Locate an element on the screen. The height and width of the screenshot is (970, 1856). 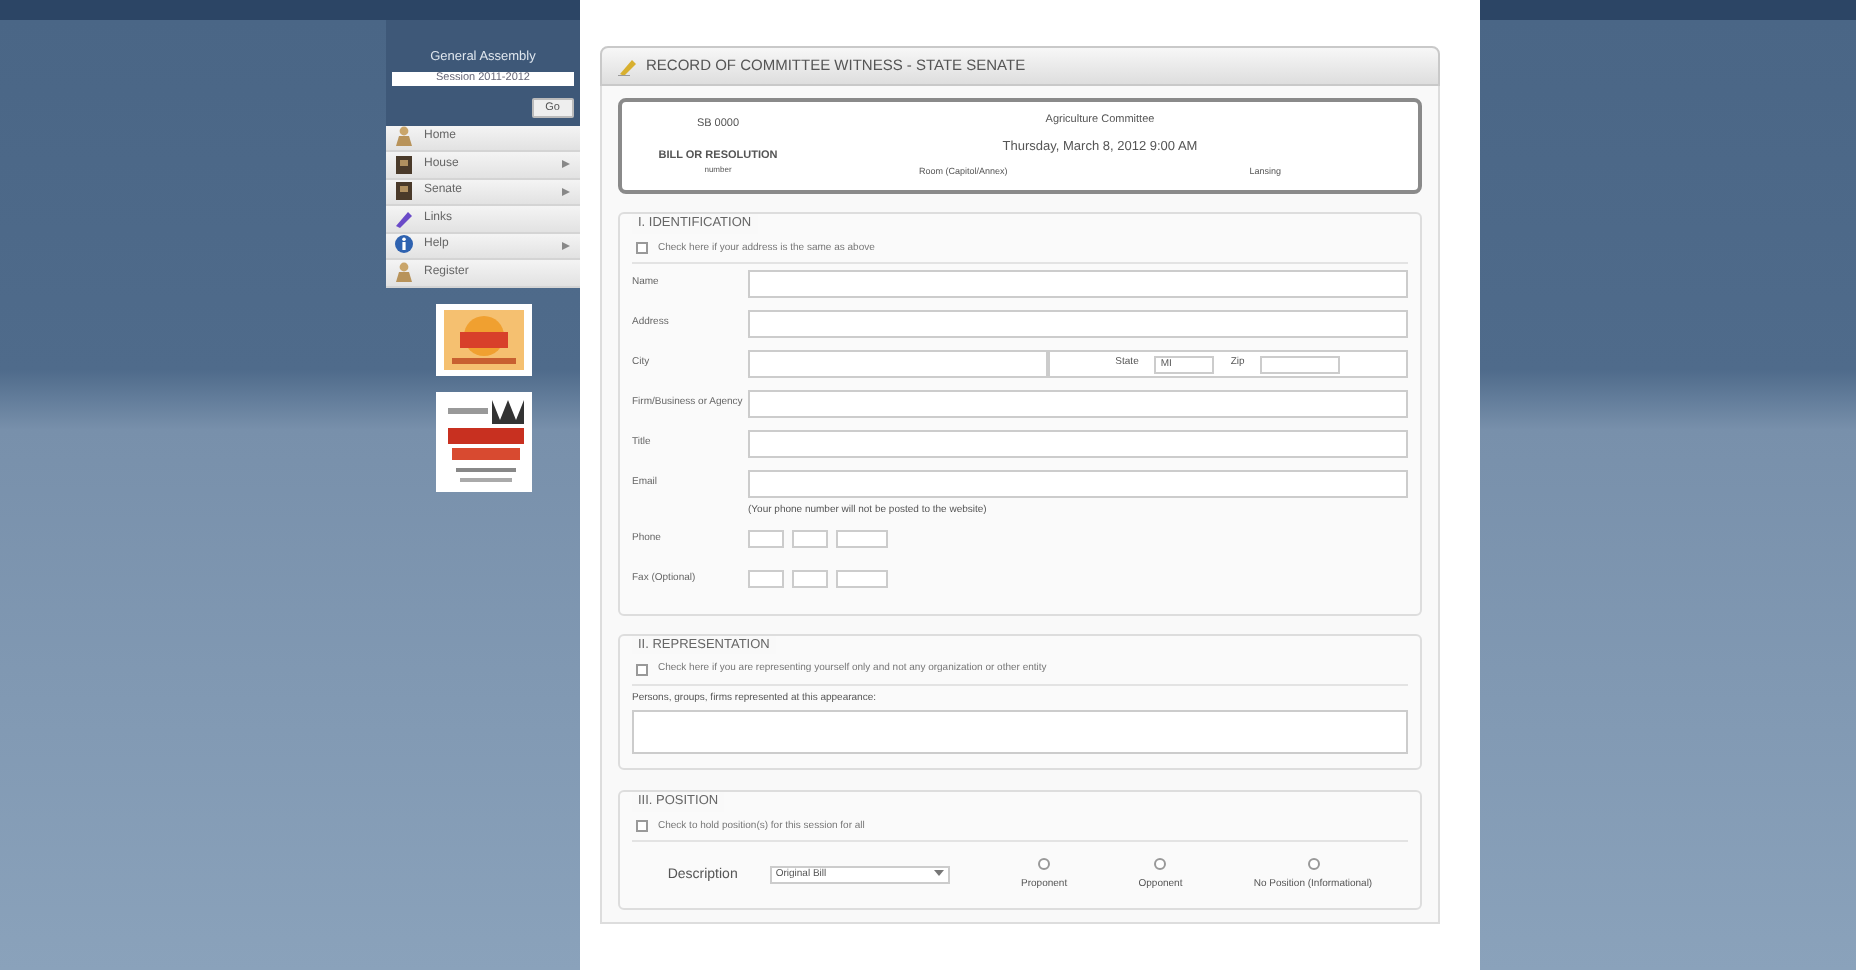
text-area is located at coordinates (1020, 732).